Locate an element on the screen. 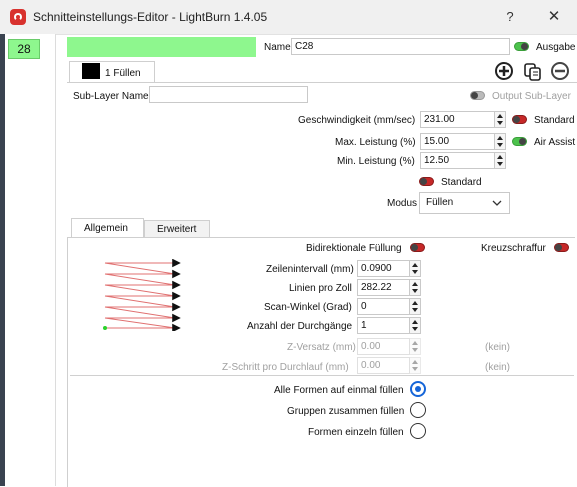  z-step-unit: (kein) is located at coordinates (498, 367).